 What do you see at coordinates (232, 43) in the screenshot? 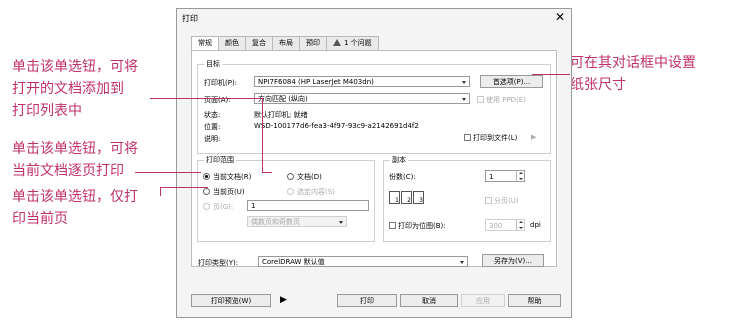
I see `tab-color: 颜色` at bounding box center [232, 43].